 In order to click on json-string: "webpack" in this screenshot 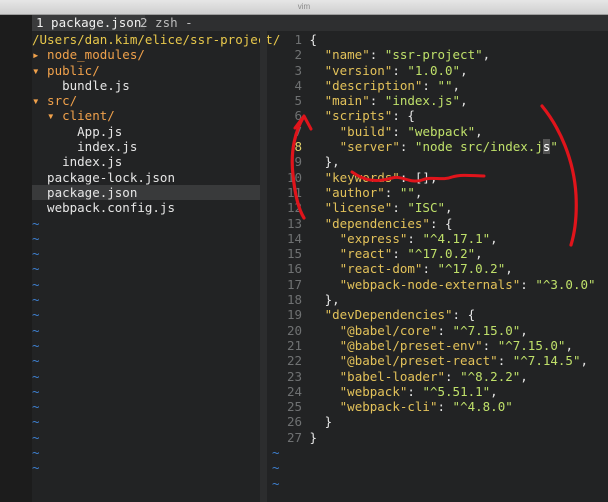, I will do `click(441, 131)`.